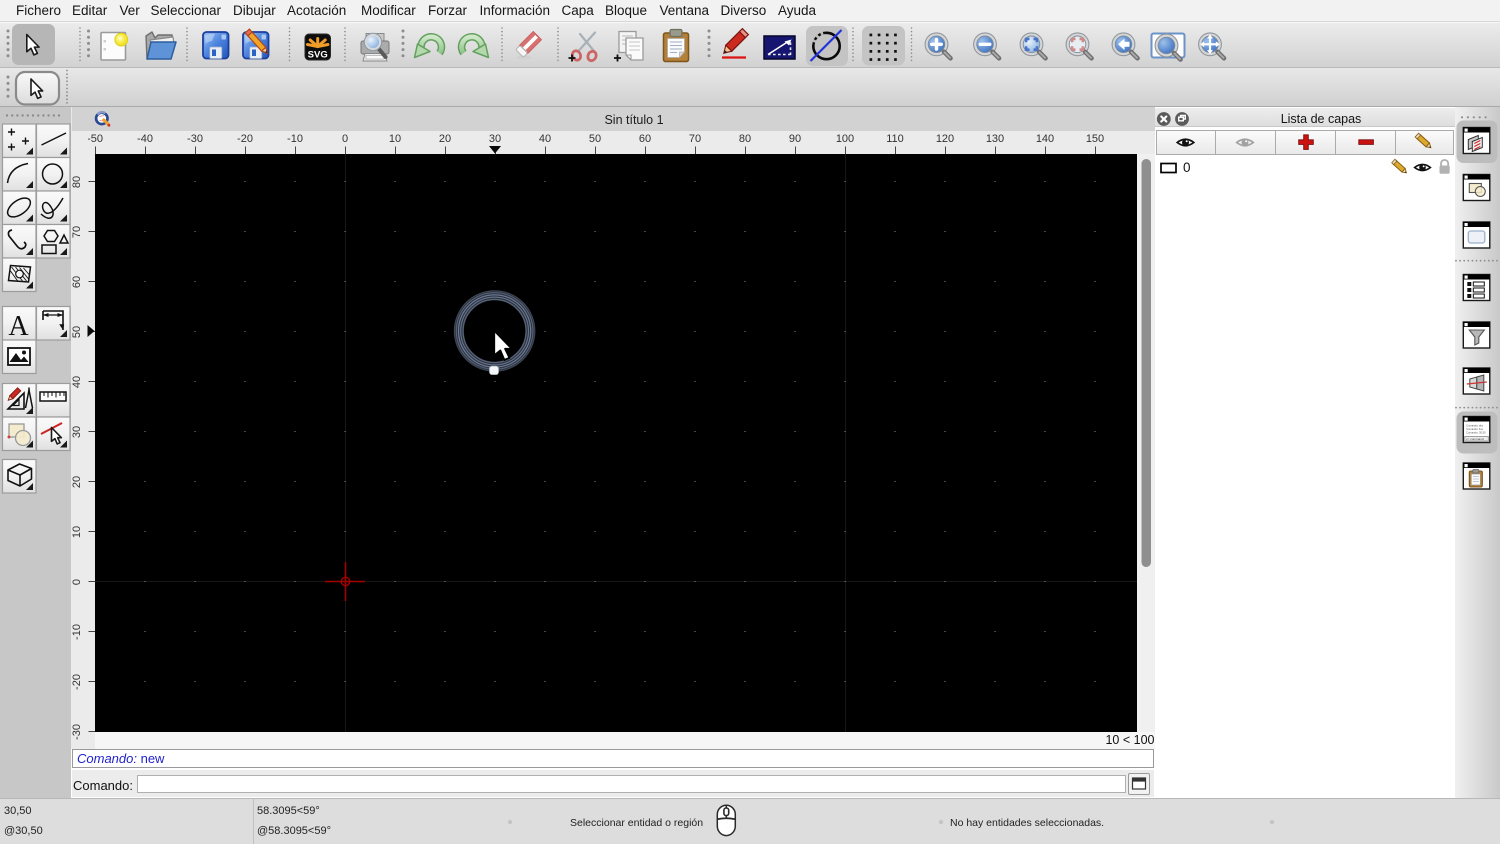  I want to click on svg-text: Comando: 30,50, so click(1476, 433).